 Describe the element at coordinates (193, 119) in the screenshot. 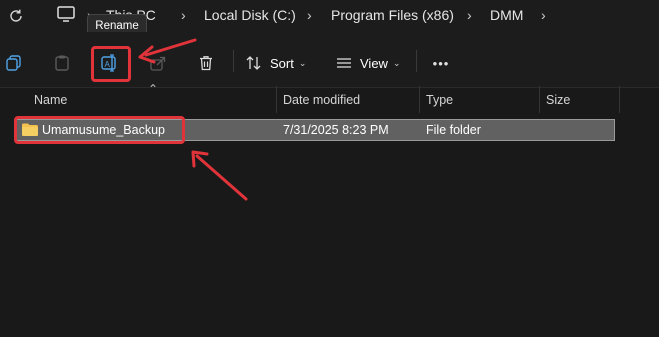

I see `annotation-arrows` at that location.